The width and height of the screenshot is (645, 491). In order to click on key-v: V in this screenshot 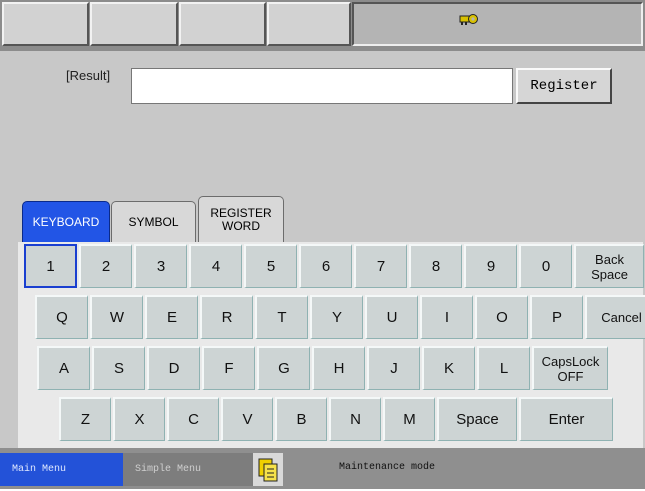, I will do `click(247, 419)`.